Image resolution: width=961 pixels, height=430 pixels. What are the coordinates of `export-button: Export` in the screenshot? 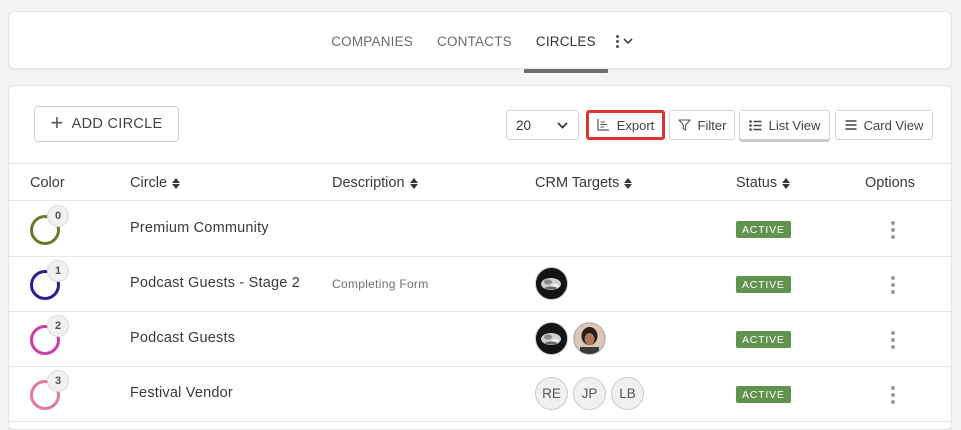 It's located at (625, 125).